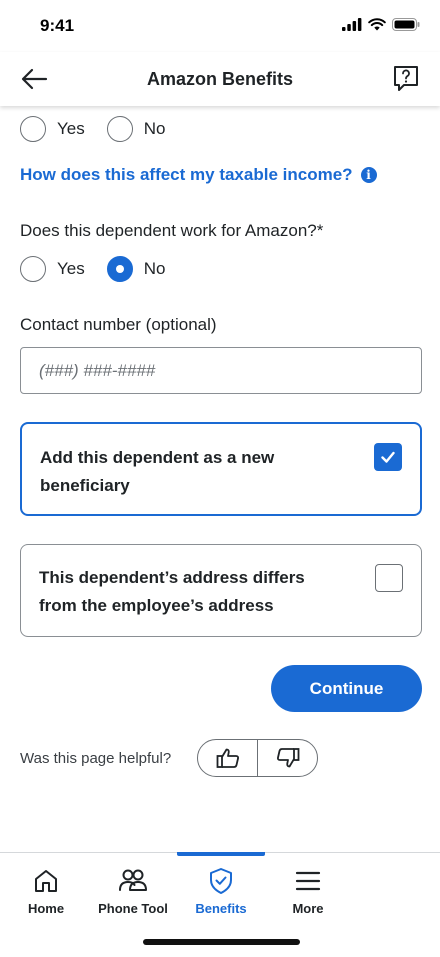 The width and height of the screenshot is (440, 957). Describe the element at coordinates (406, 24) in the screenshot. I see `battery-icon` at that location.